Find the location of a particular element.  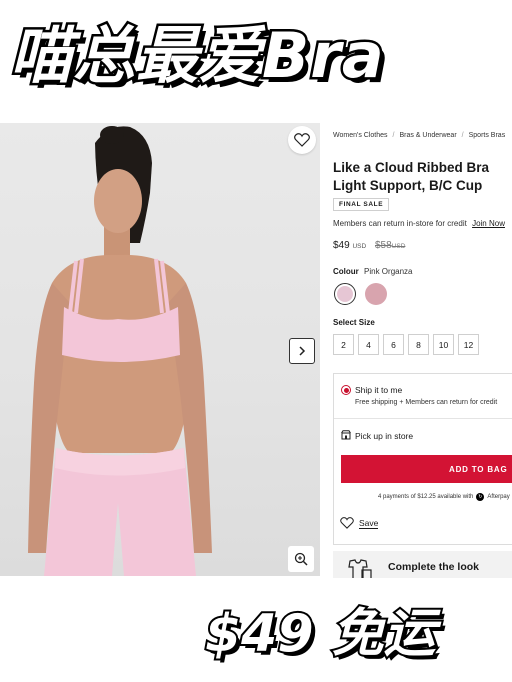

complete-the-look-title: Complete the look is located at coordinates (434, 567).